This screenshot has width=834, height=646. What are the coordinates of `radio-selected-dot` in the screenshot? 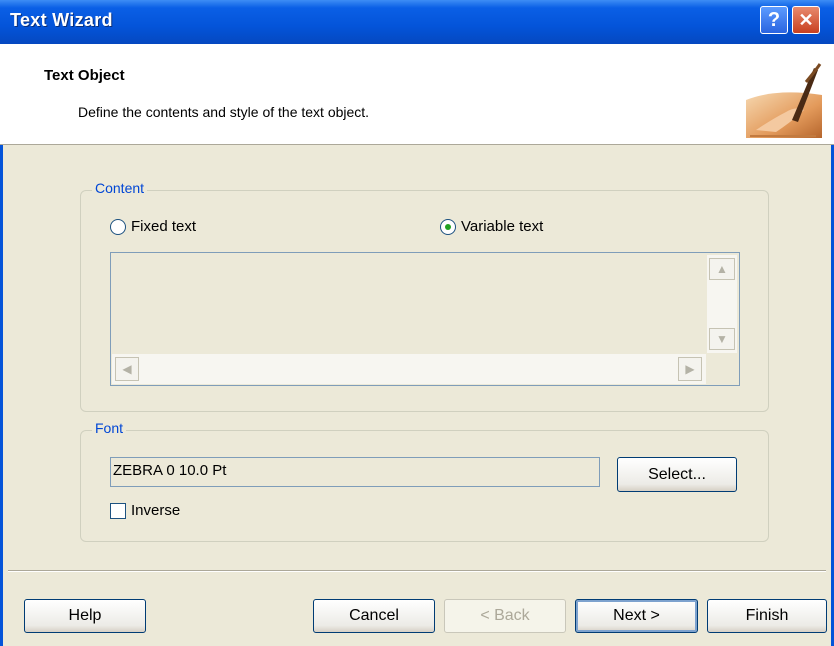 It's located at (448, 227).